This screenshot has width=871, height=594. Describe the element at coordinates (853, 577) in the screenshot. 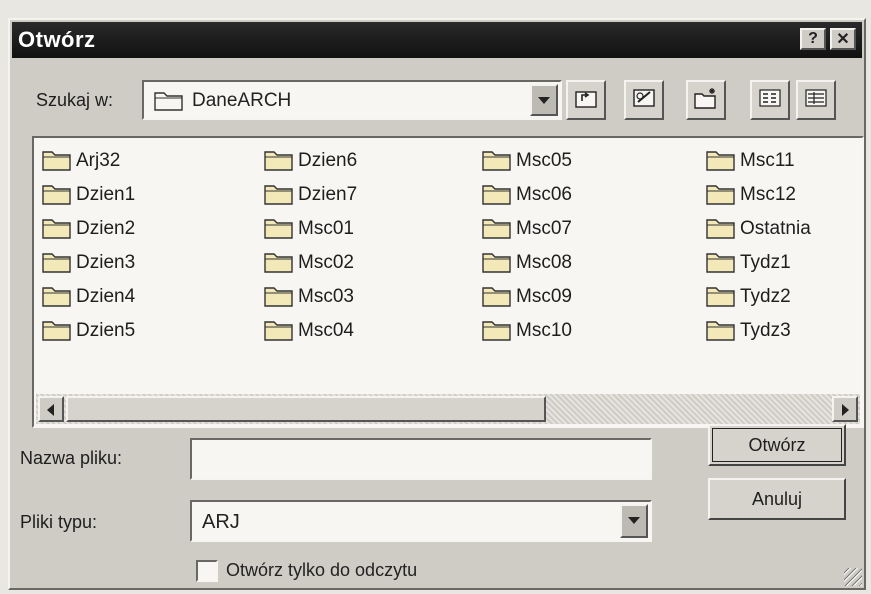

I see `resize-grip` at that location.